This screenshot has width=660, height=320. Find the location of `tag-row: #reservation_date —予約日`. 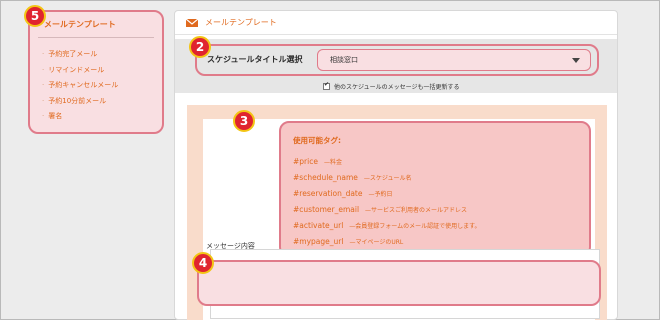

tag-row: #reservation_date —予約日 is located at coordinates (343, 193).